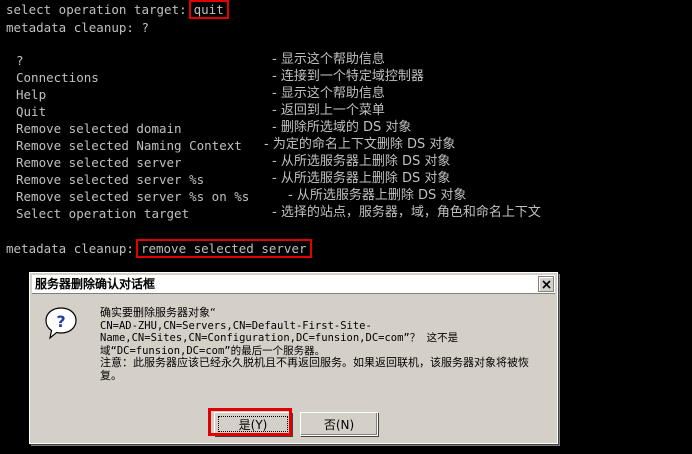 This screenshot has width=692, height=454. I want to click on close-icon, so click(546, 284).